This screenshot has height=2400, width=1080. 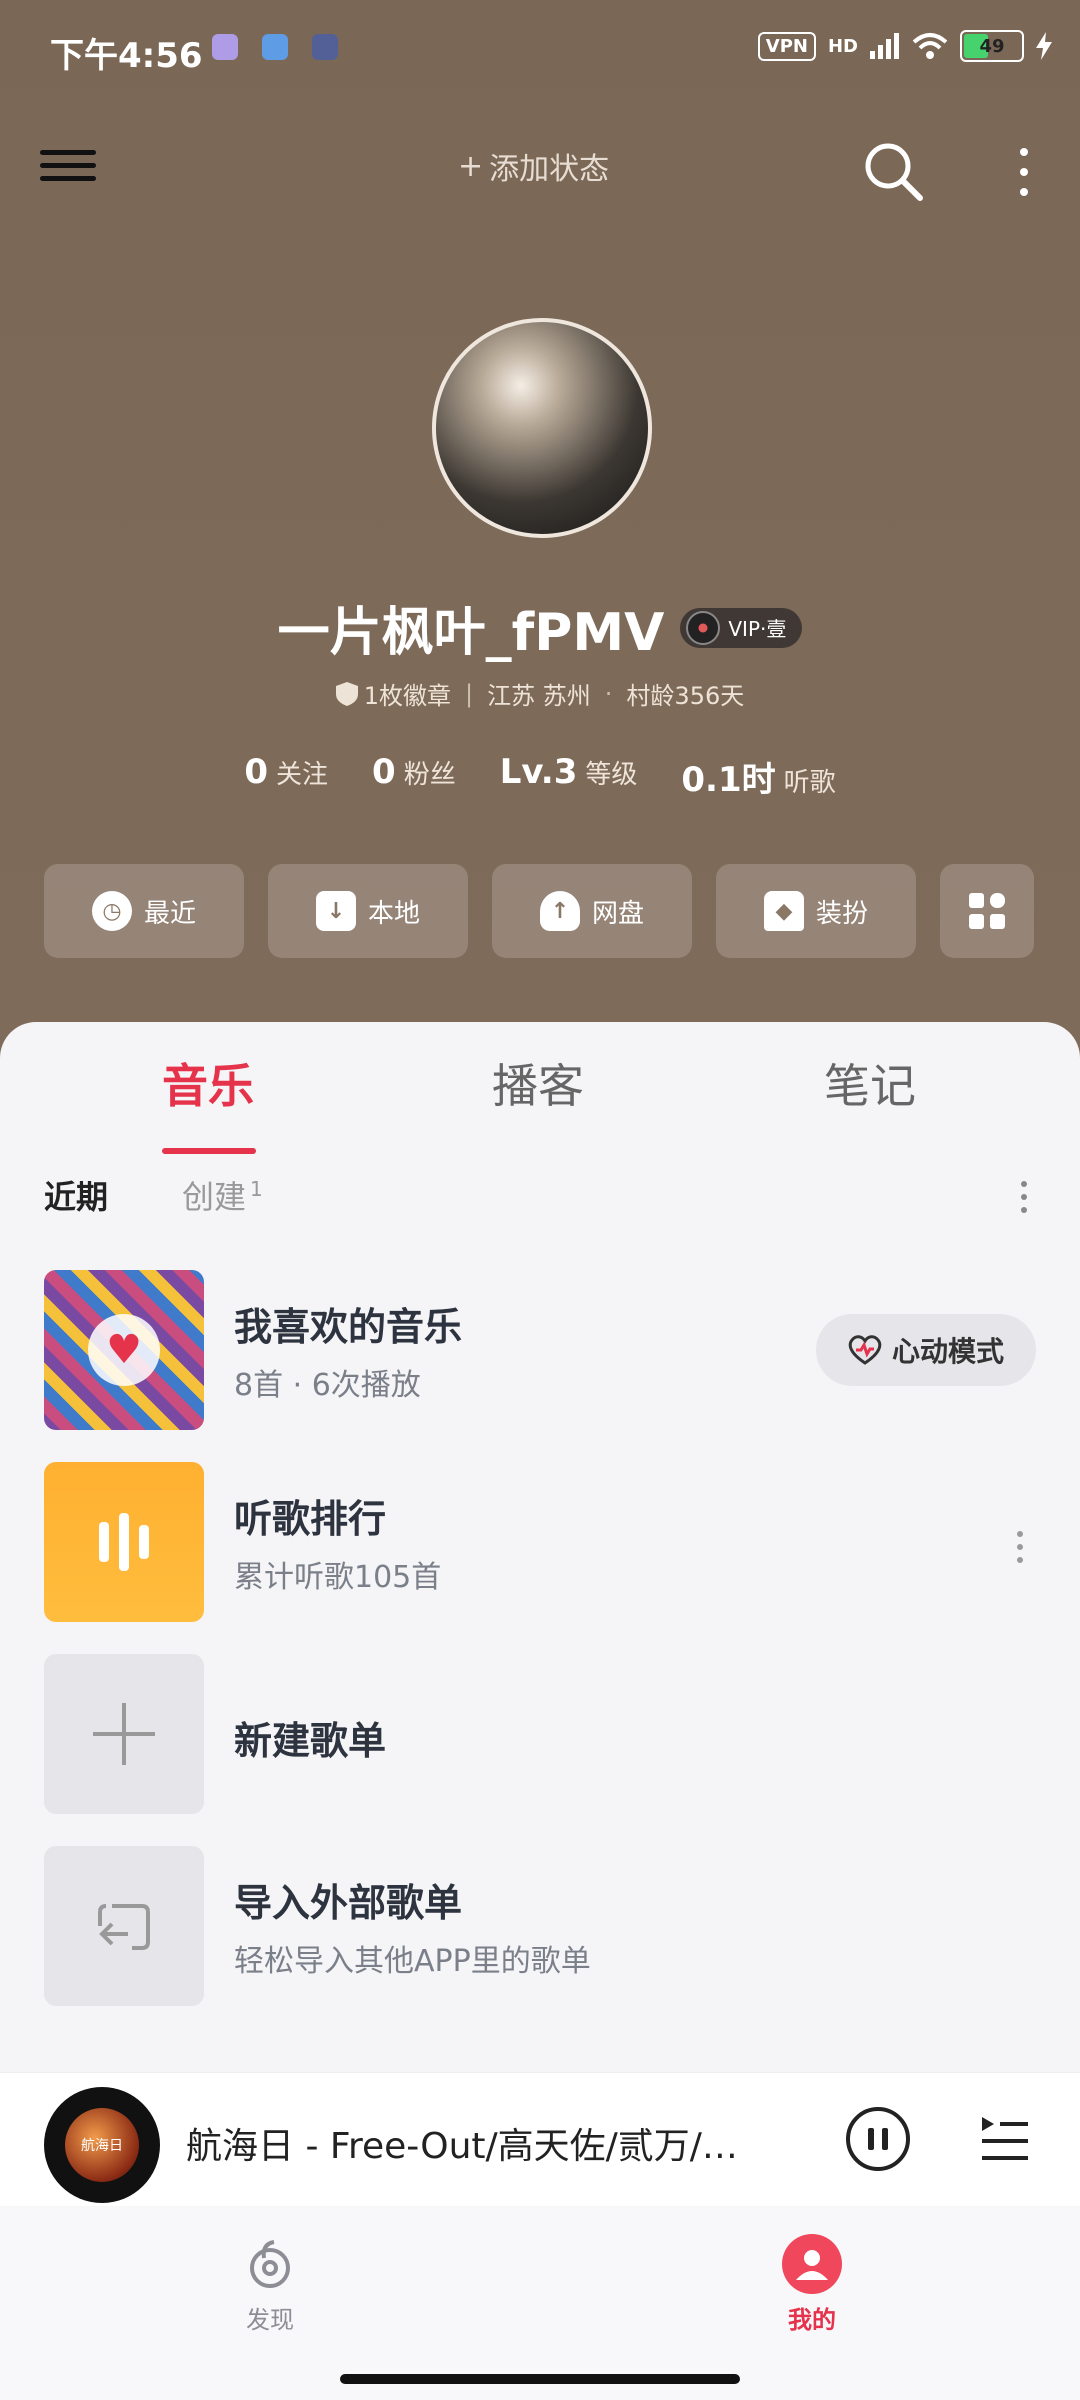 I want to click on vip-label: VIP·壹, so click(x=757, y=629).